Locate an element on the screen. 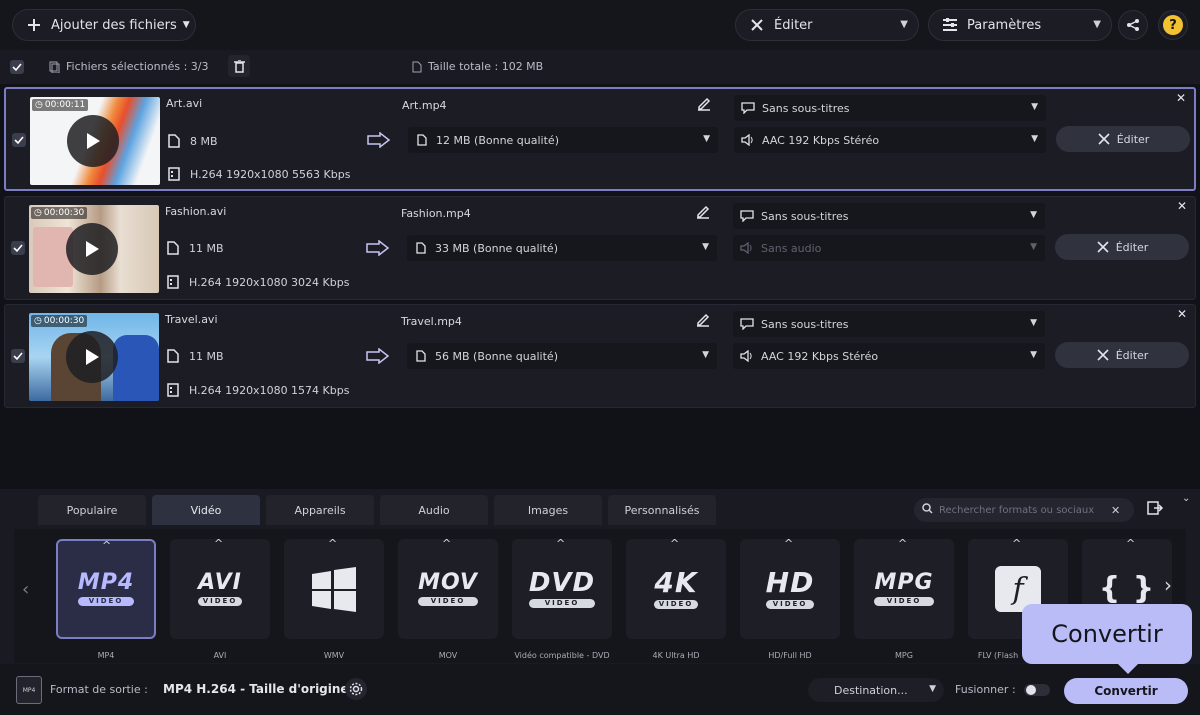 The height and width of the screenshot is (715, 1200). format-mpg: ^ MPG VIDEO is located at coordinates (904, 588).